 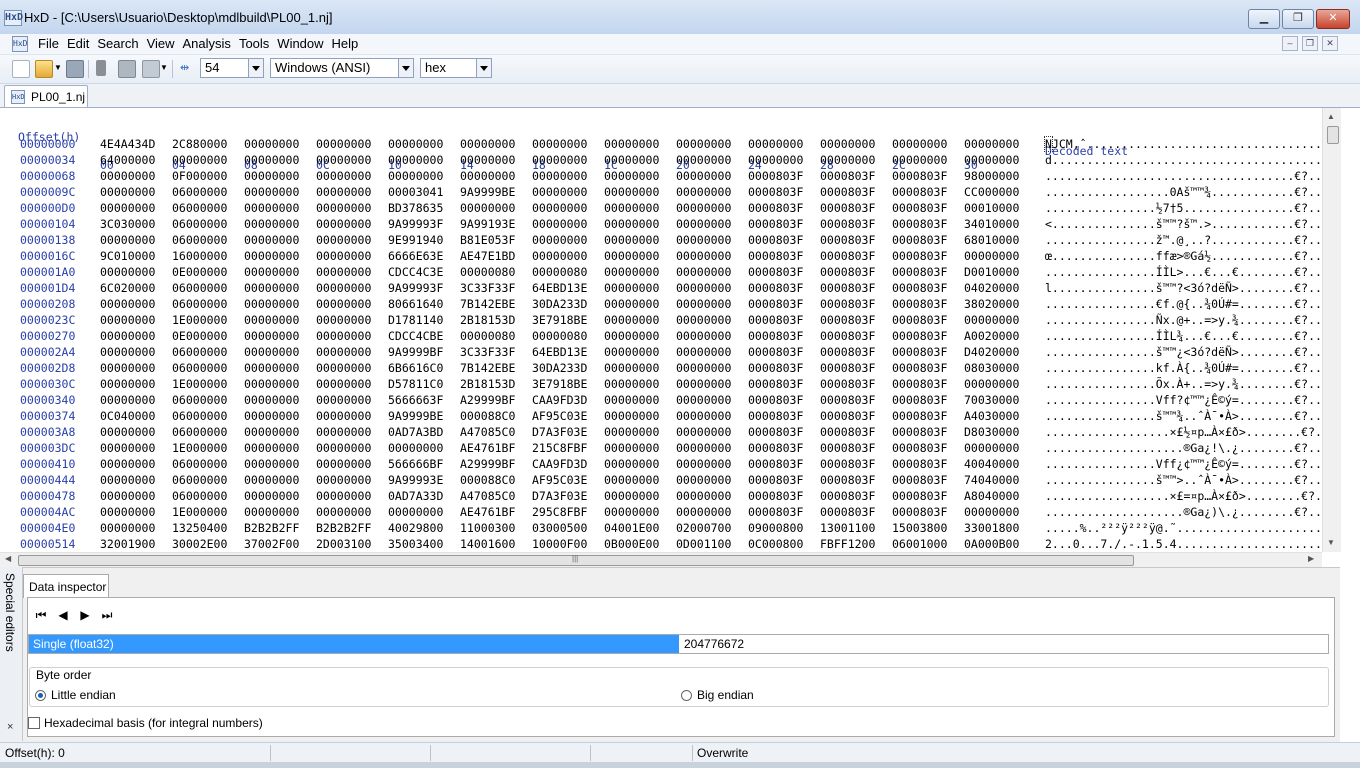 What do you see at coordinates (487, 288) in the screenshot?
I see `hex-cell: 3C33F33F` at bounding box center [487, 288].